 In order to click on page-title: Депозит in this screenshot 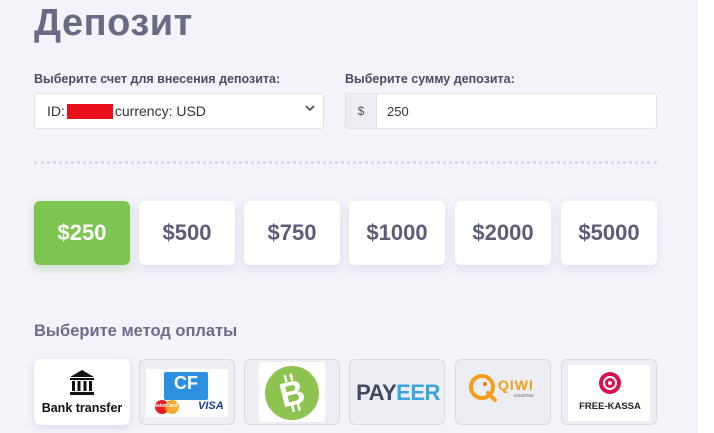, I will do `click(113, 23)`.